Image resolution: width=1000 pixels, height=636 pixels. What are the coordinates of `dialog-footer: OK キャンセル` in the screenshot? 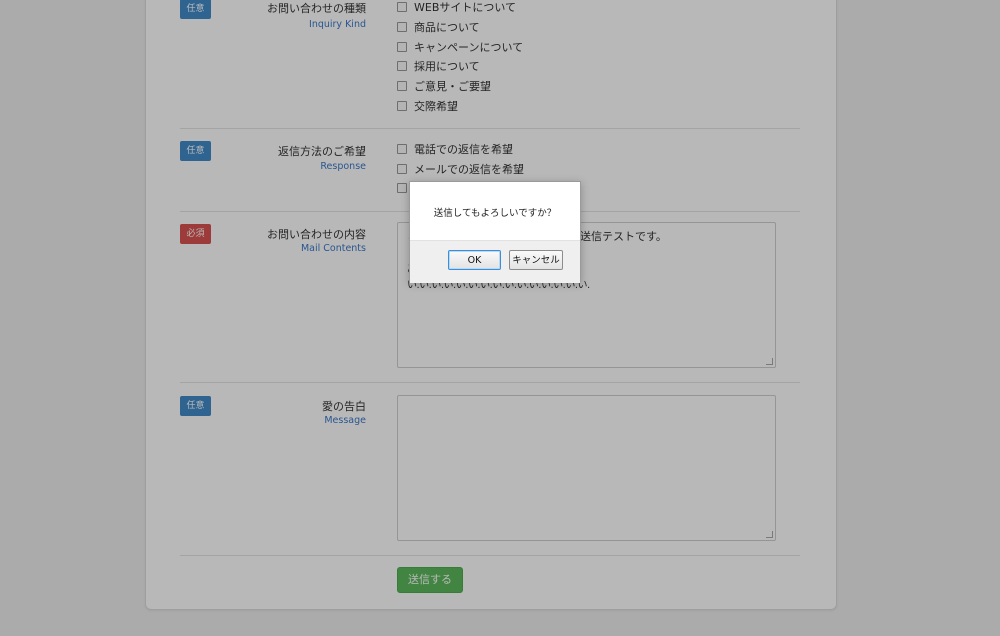 It's located at (495, 261).